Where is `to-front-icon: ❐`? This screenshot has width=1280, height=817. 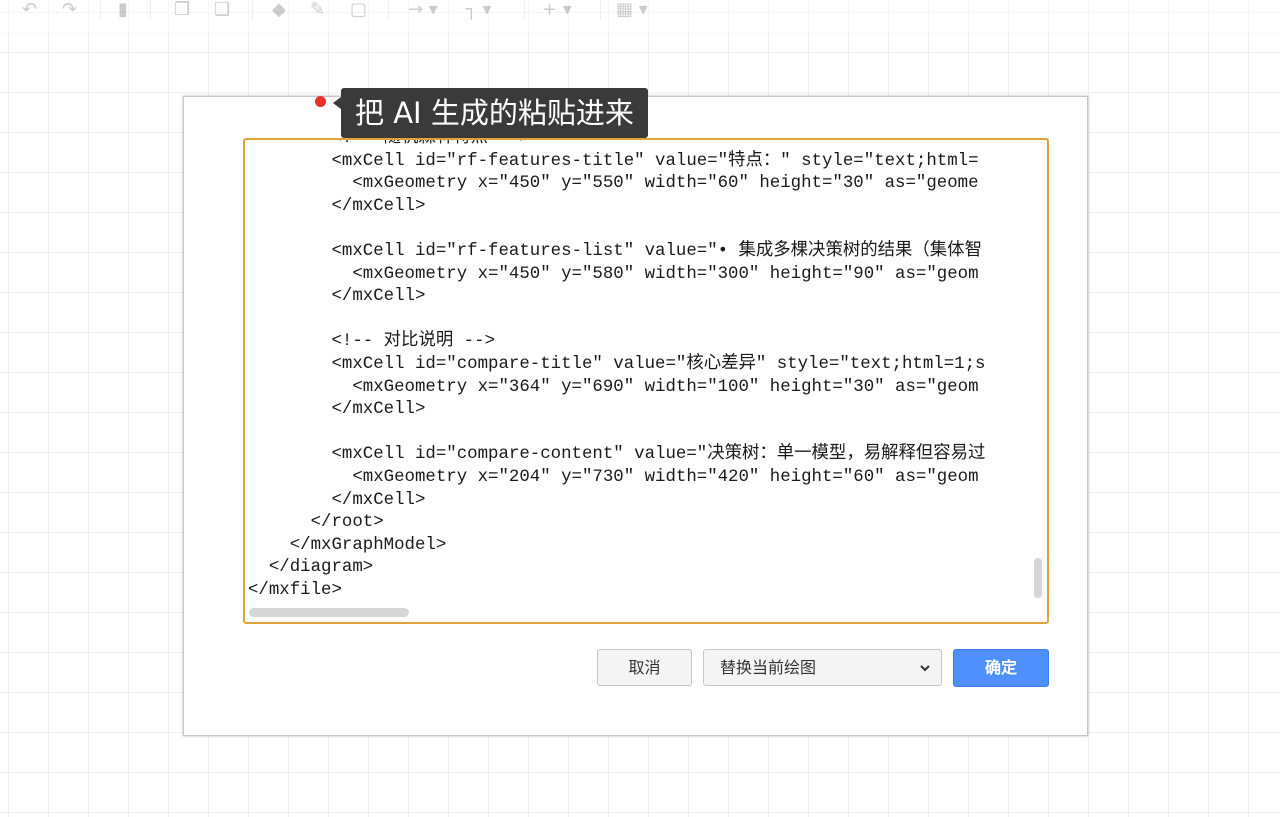 to-front-icon: ❐ is located at coordinates (182, 10).